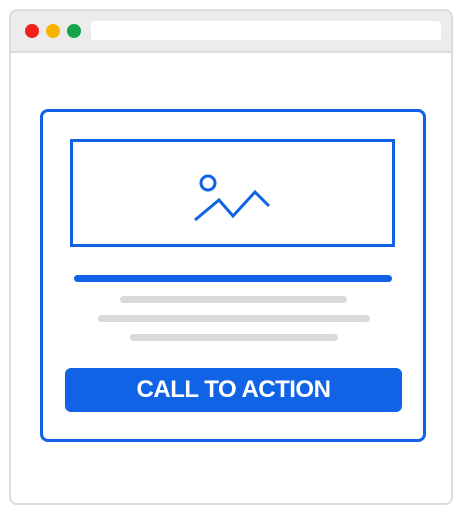 The height and width of the screenshot is (517, 464). Describe the element at coordinates (32, 31) in the screenshot. I see `close-dot-icon` at that location.